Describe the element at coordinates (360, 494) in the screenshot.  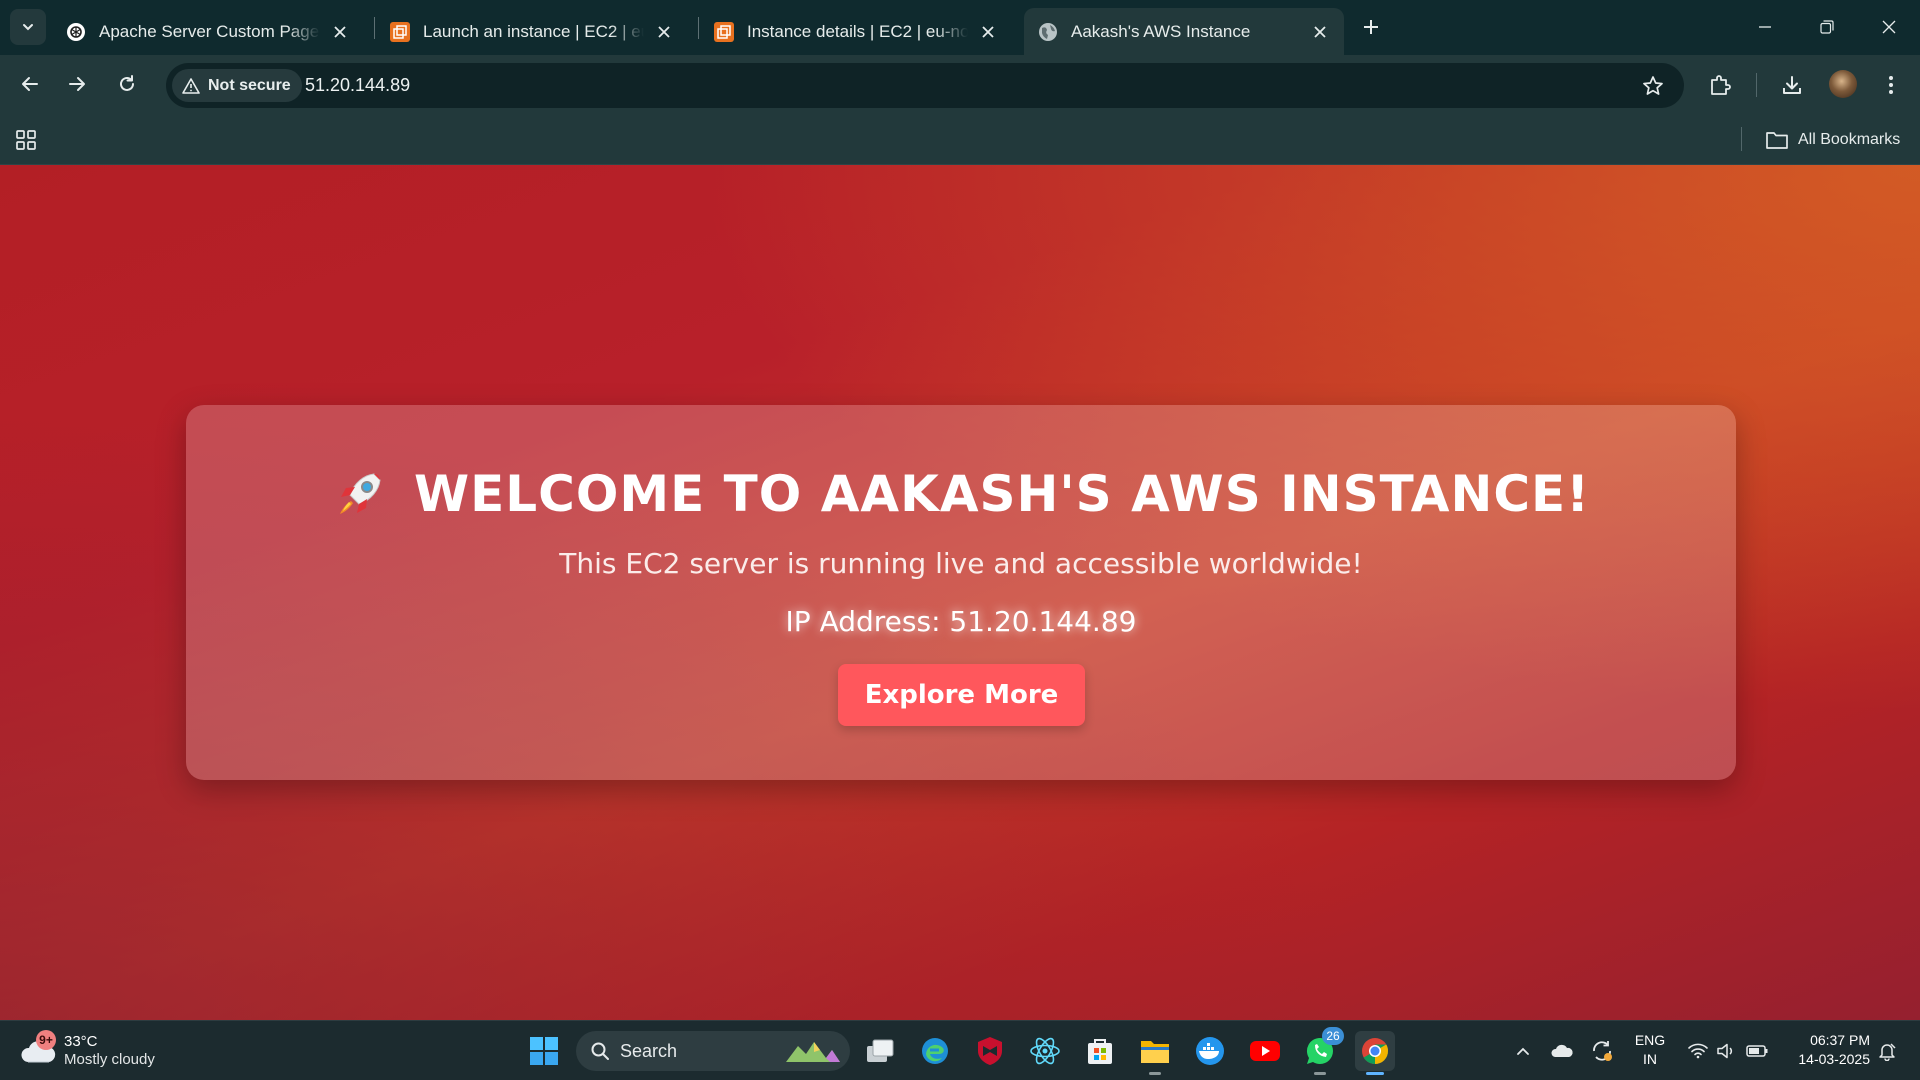
I see `rocket-icon` at that location.